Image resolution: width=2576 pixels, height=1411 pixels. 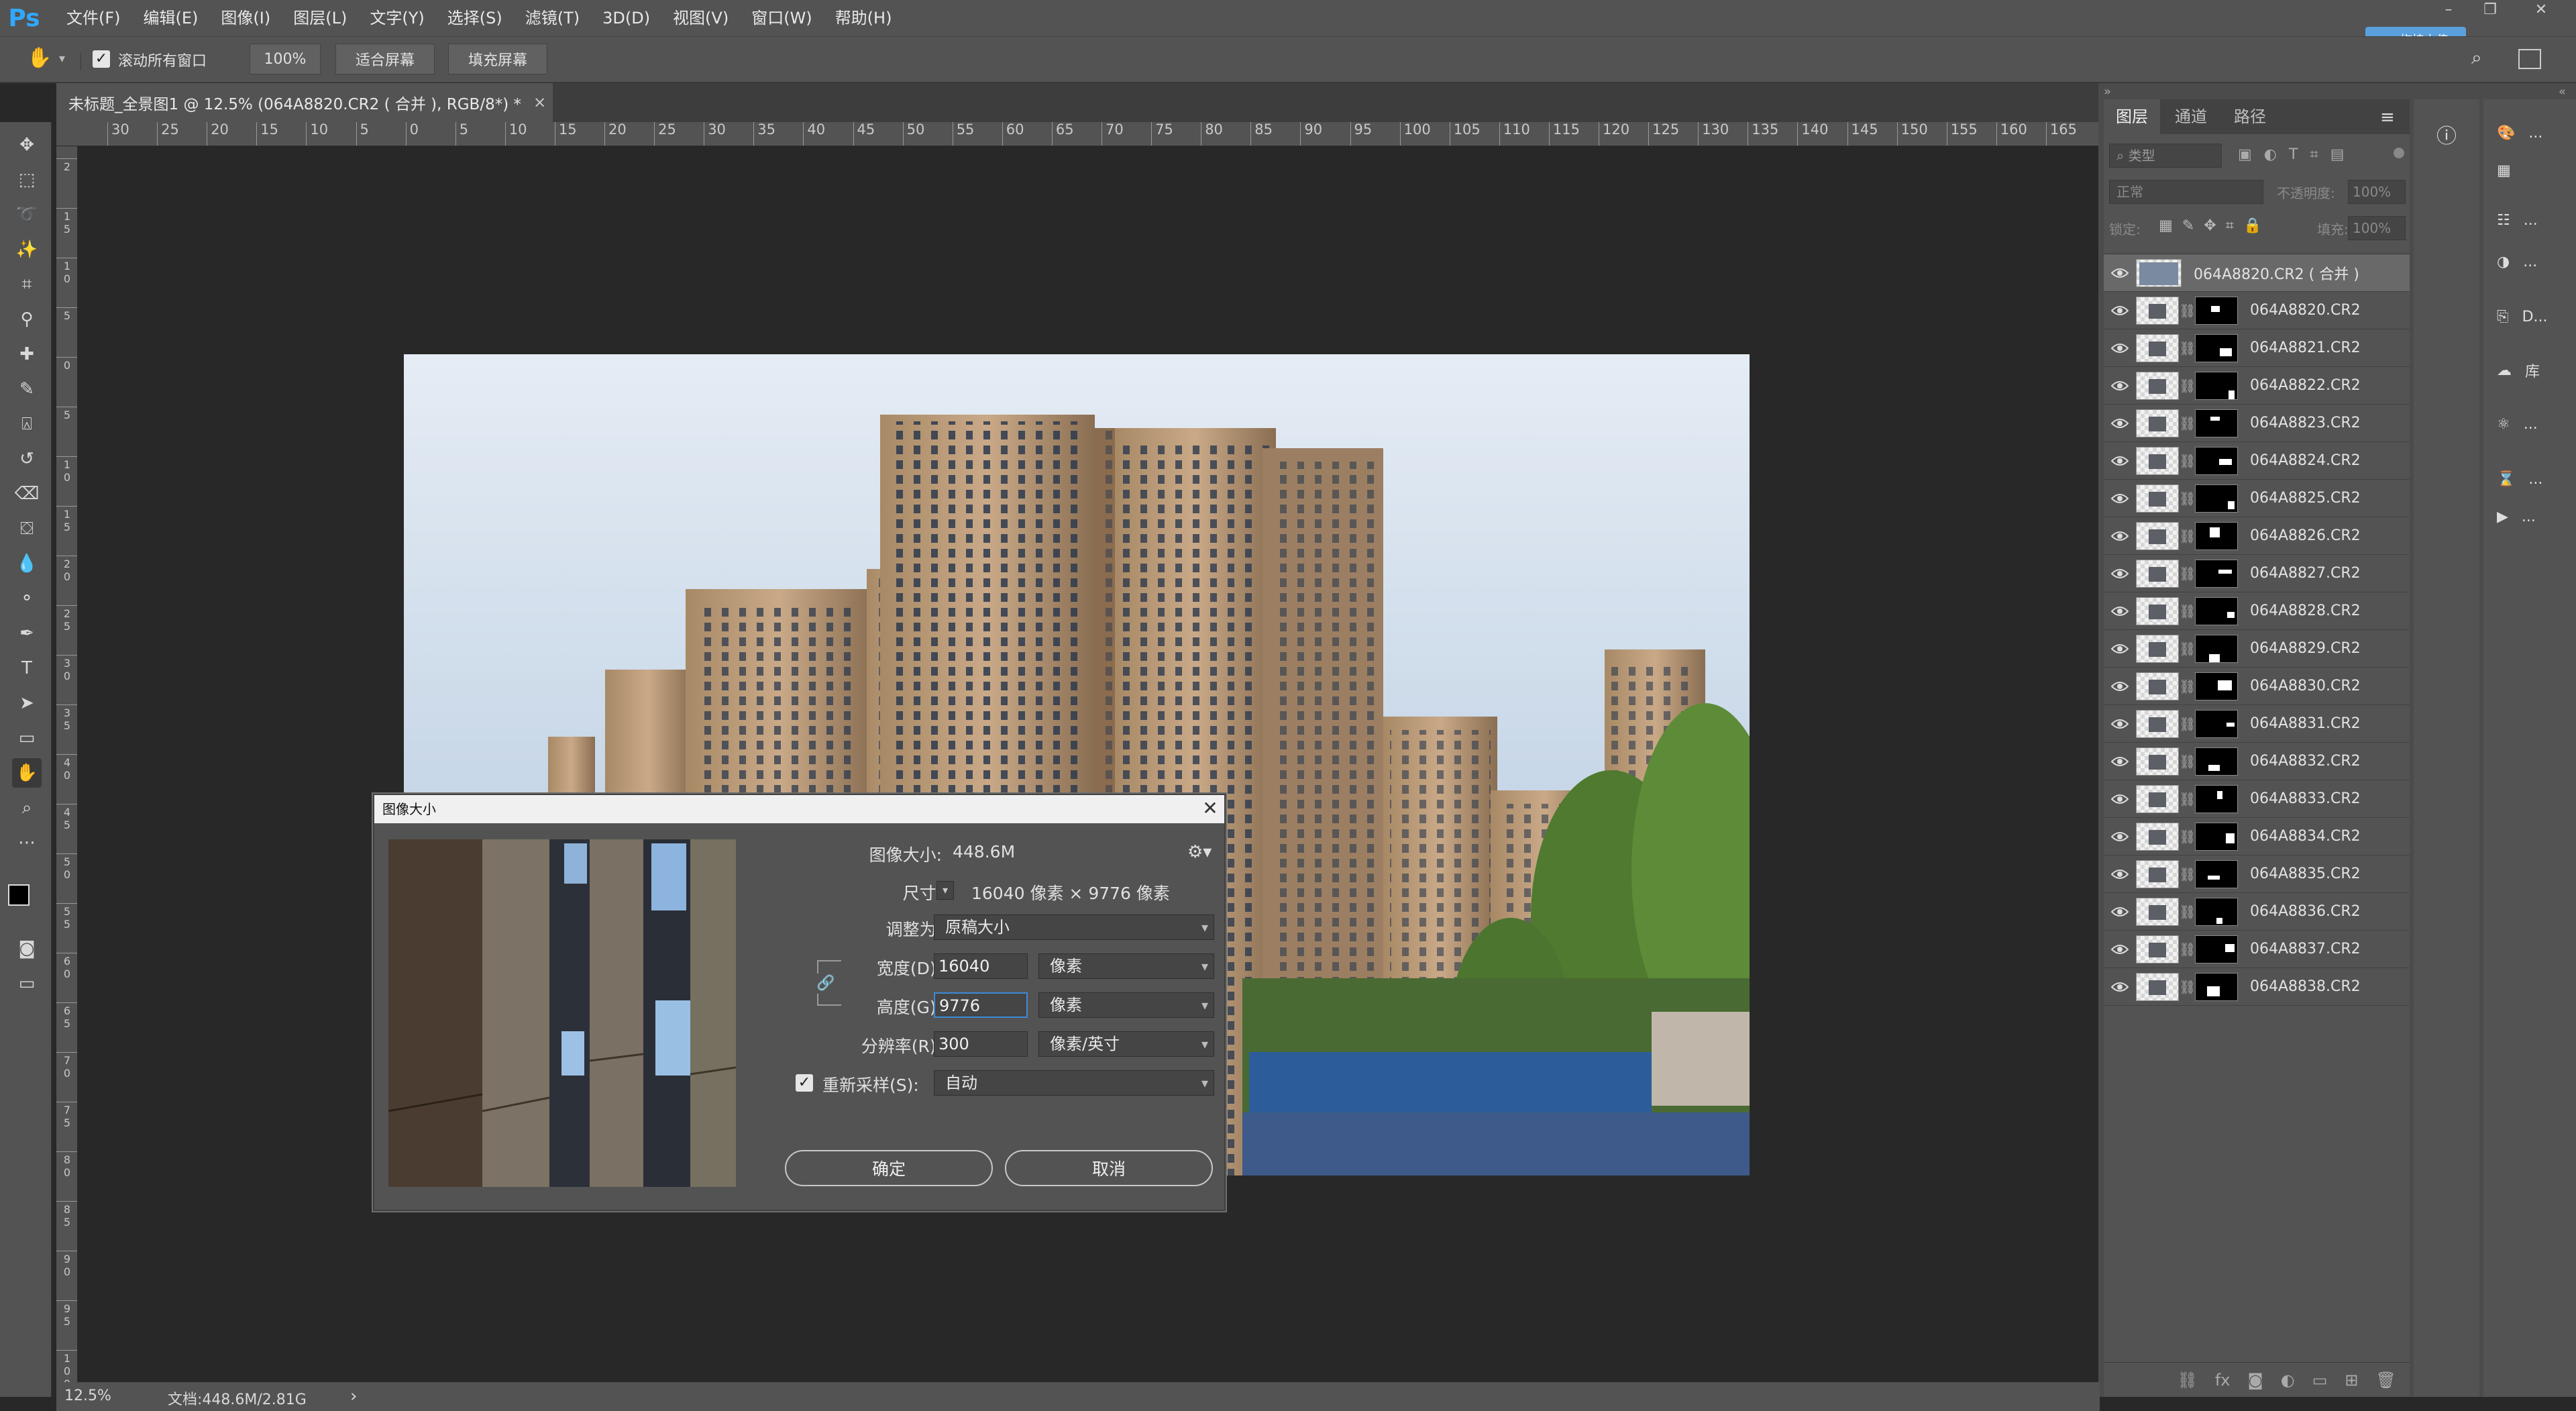 I want to click on height-unit-select: 像素 ▾, so click(x=1126, y=1005).